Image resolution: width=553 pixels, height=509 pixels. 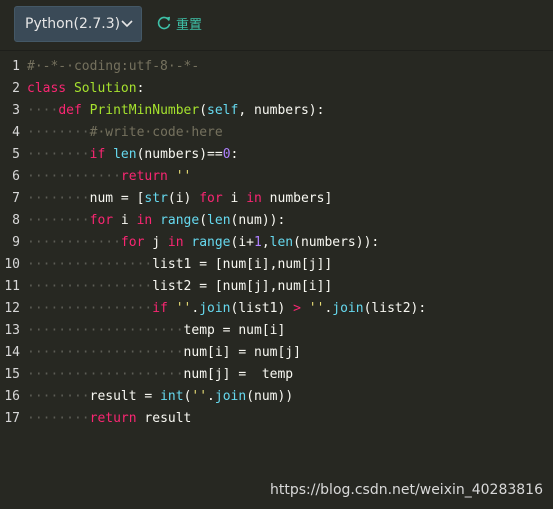 What do you see at coordinates (297, 198) in the screenshot?
I see `code-token: numbers]` at bounding box center [297, 198].